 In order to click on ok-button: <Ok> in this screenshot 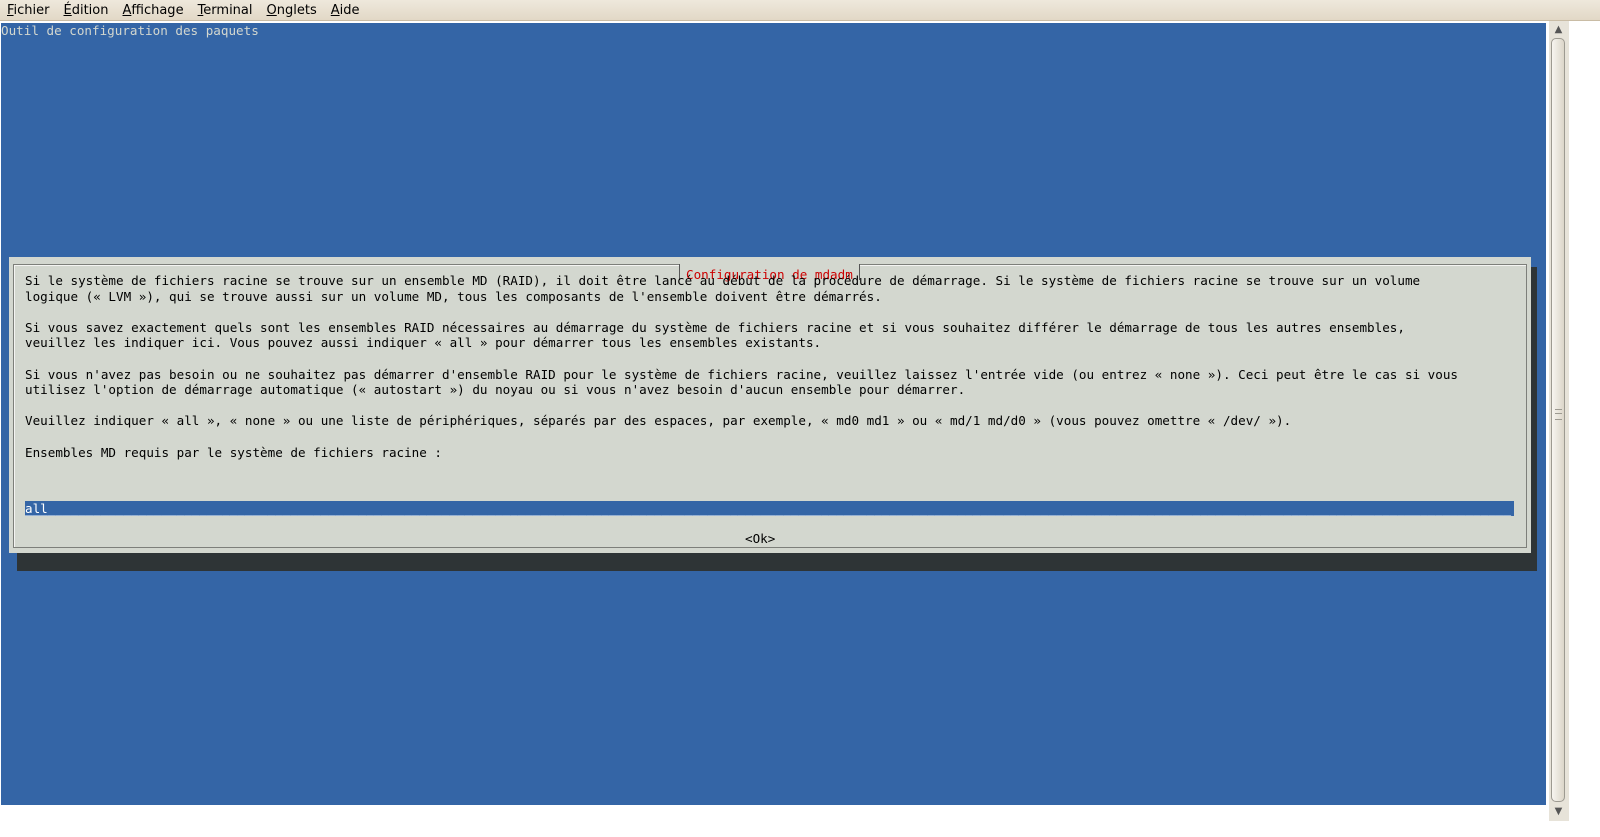, I will do `click(760, 539)`.